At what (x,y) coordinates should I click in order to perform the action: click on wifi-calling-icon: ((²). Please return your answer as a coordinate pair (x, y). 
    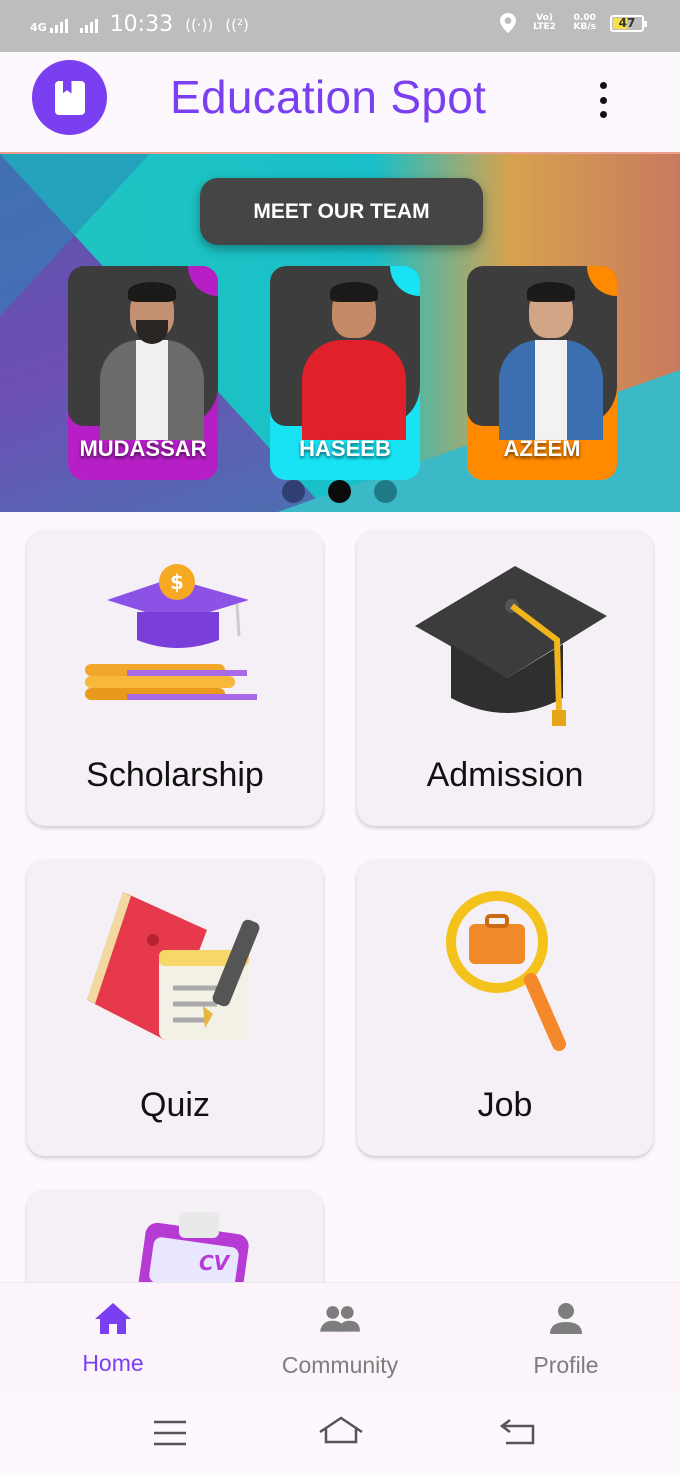
    Looking at the image, I should click on (237, 24).